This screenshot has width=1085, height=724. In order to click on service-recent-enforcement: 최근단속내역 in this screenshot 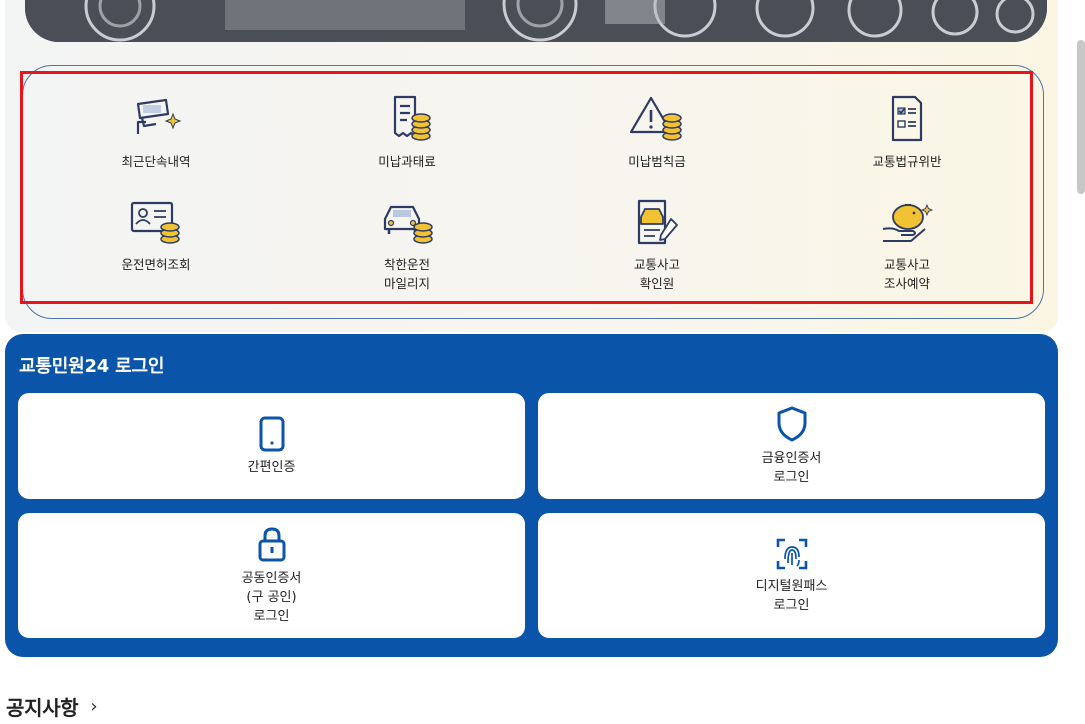, I will do `click(156, 132)`.